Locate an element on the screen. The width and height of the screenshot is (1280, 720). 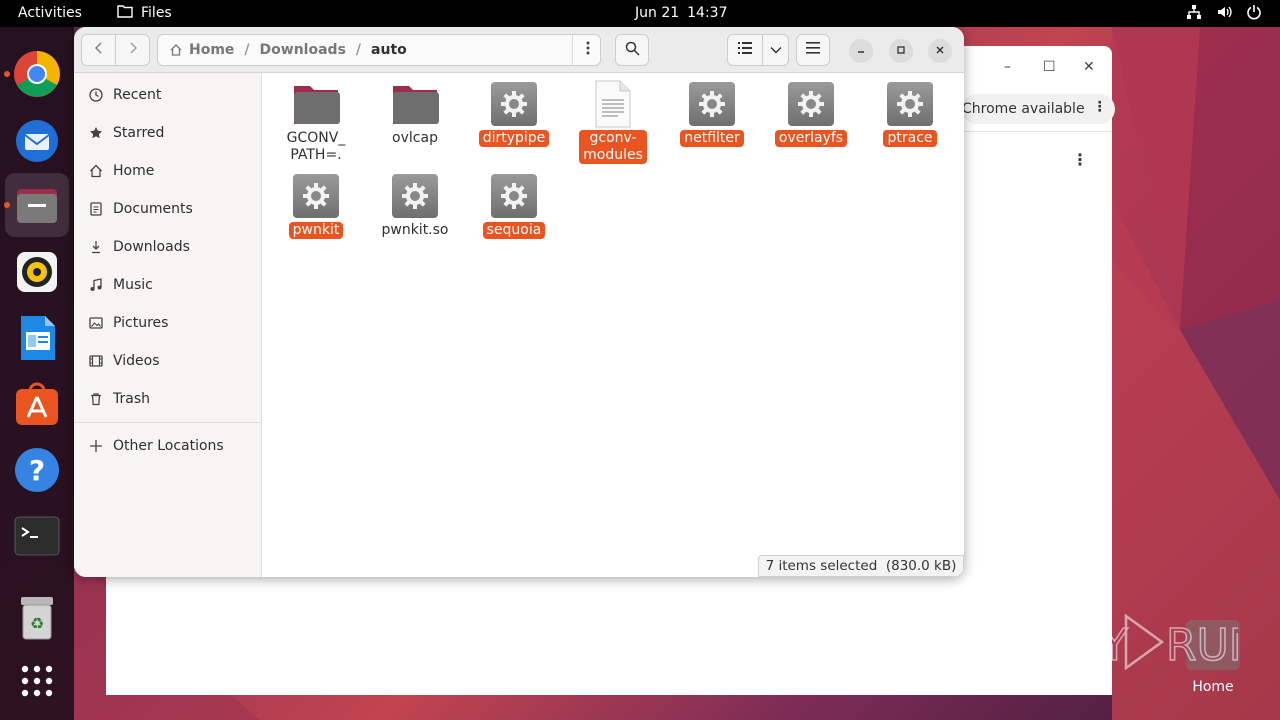
sidebar-item-starred: Starred is located at coordinates (168, 133).